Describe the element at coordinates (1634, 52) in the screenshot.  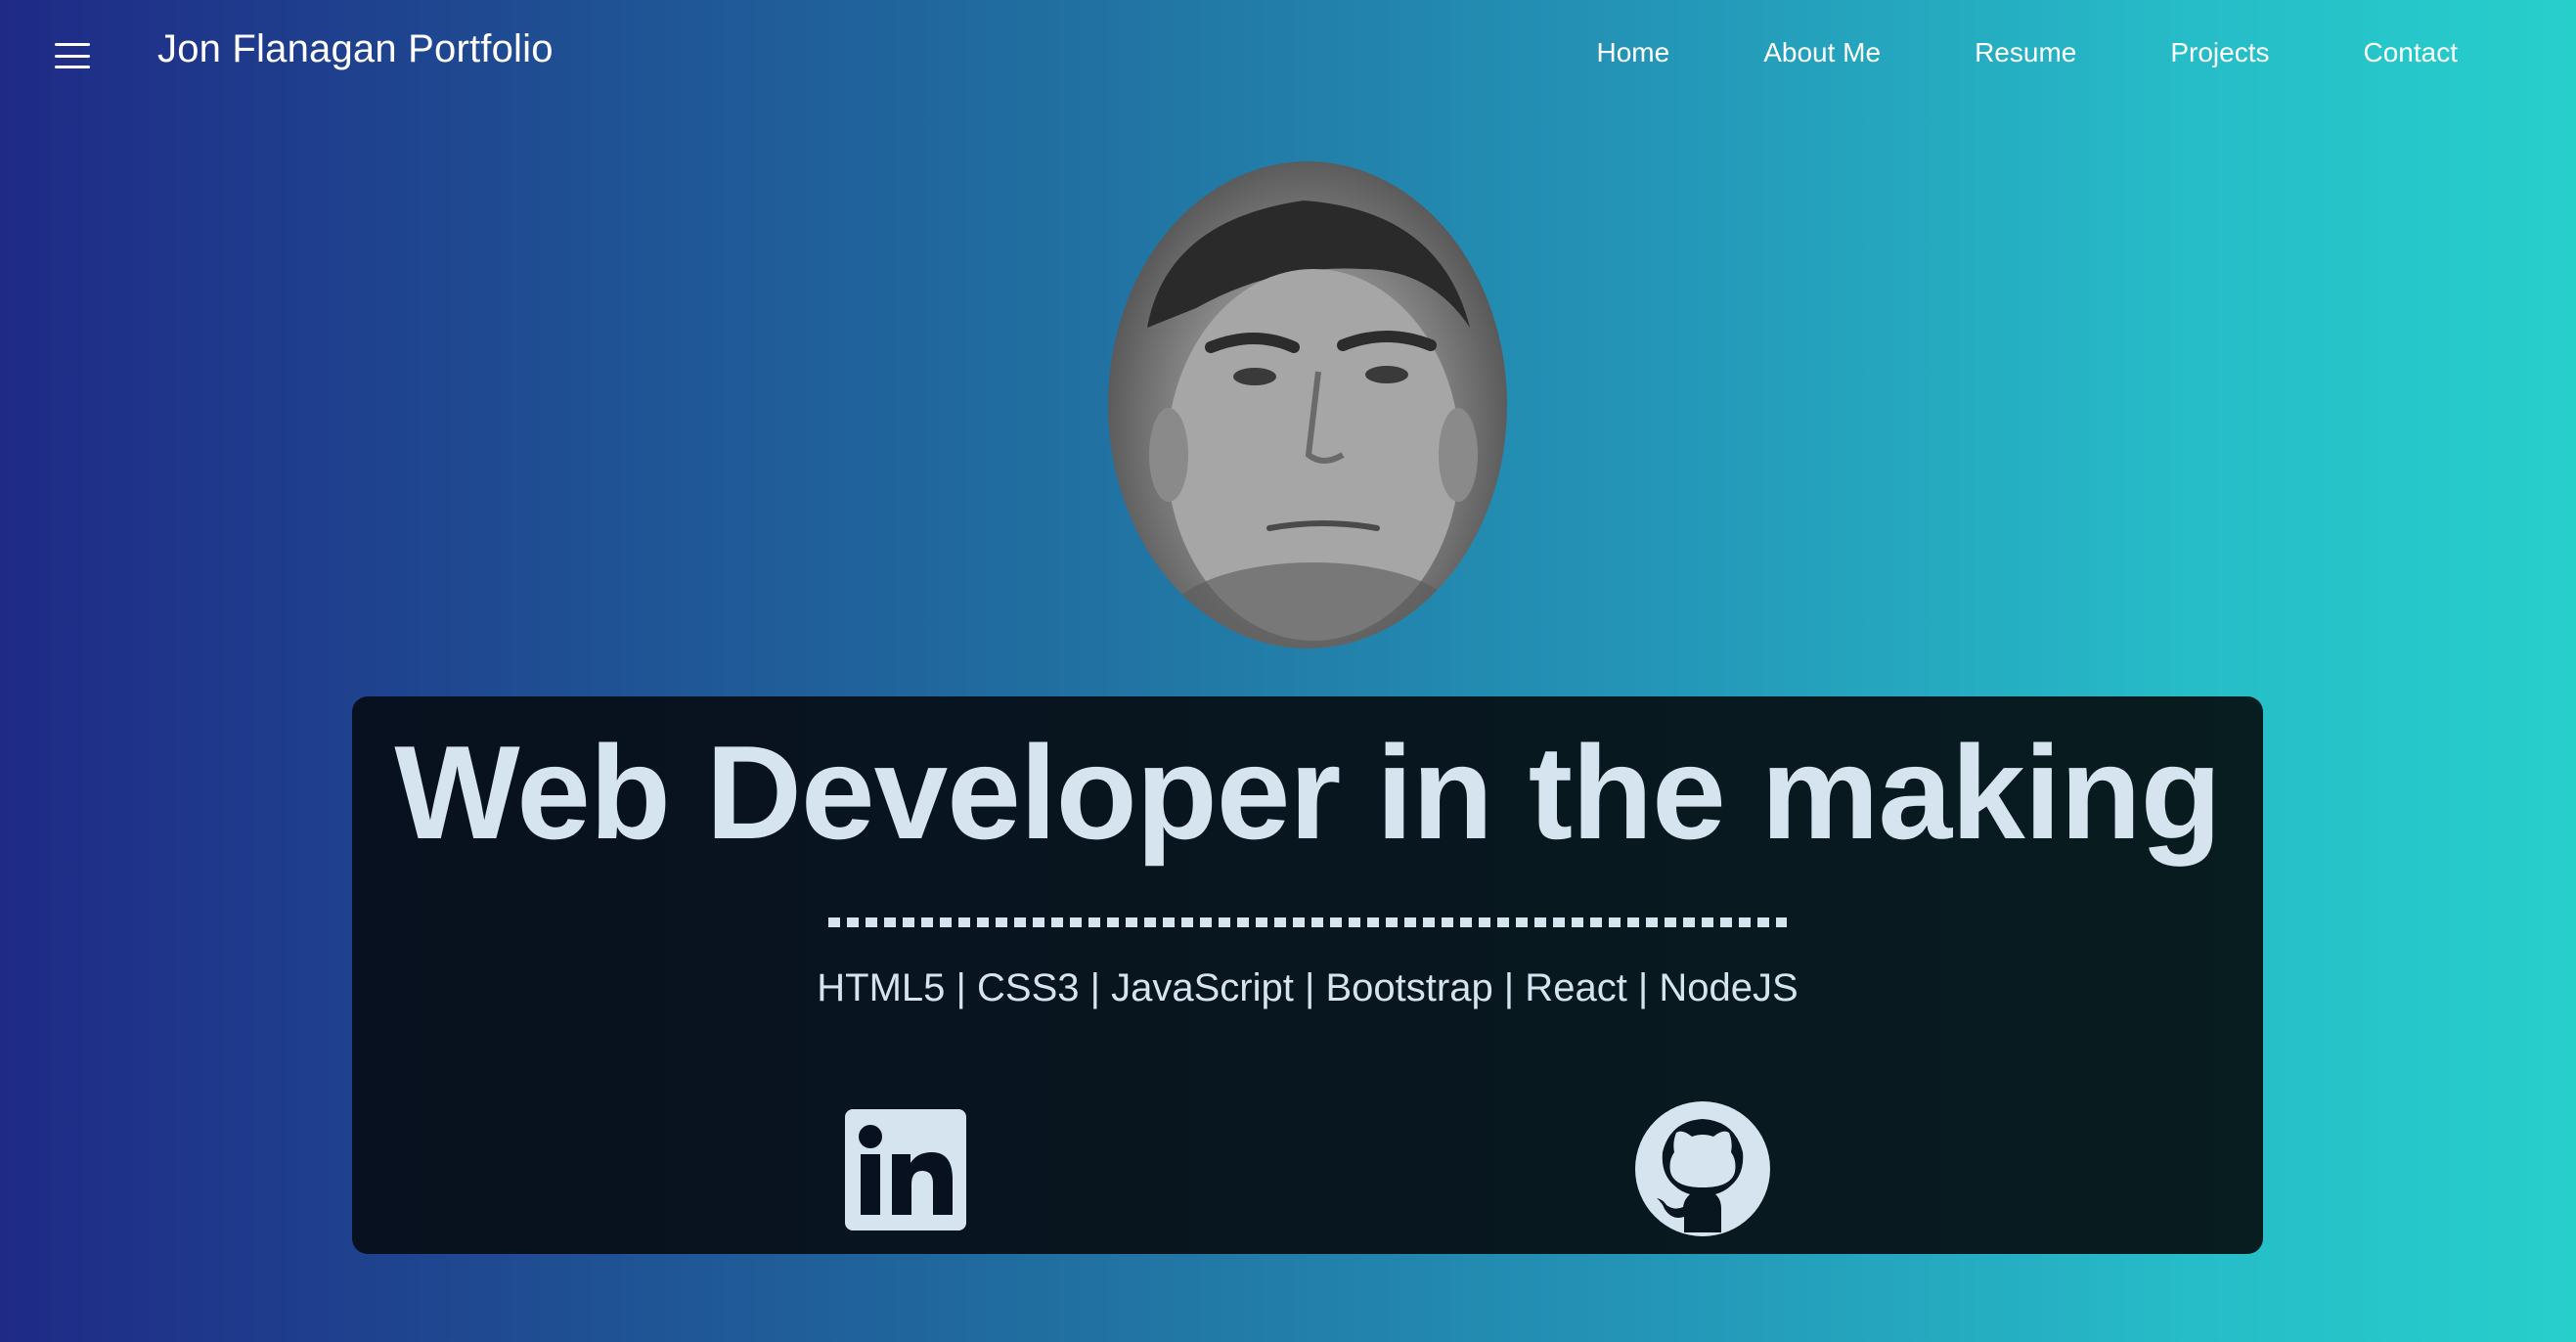
I see `nav-home: Home` at that location.